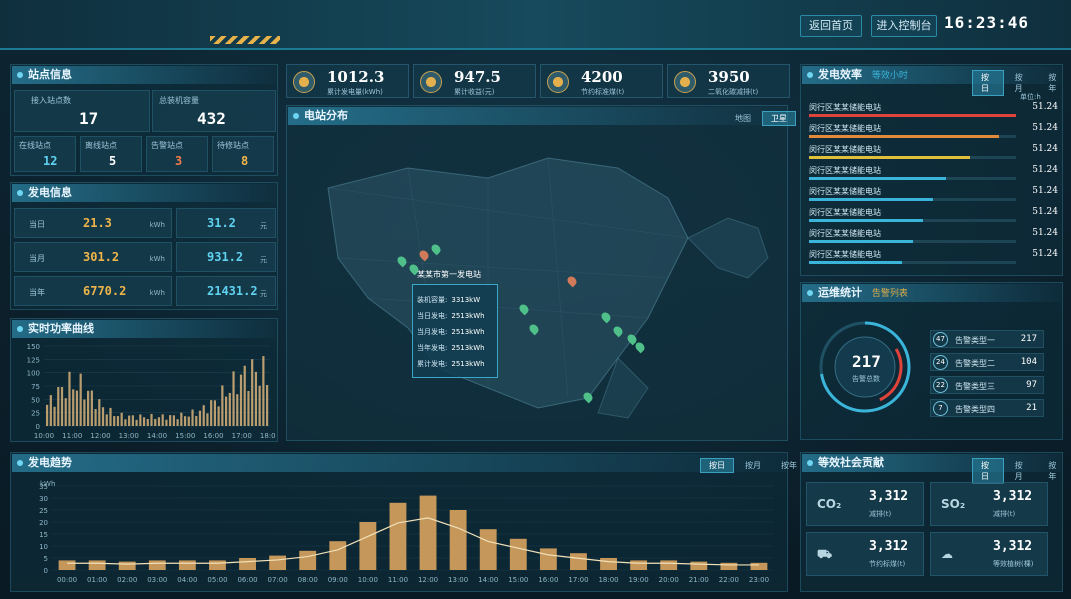 The image size is (1071, 599). I want to click on efficiency-title-text: 发电效率, so click(840, 74).